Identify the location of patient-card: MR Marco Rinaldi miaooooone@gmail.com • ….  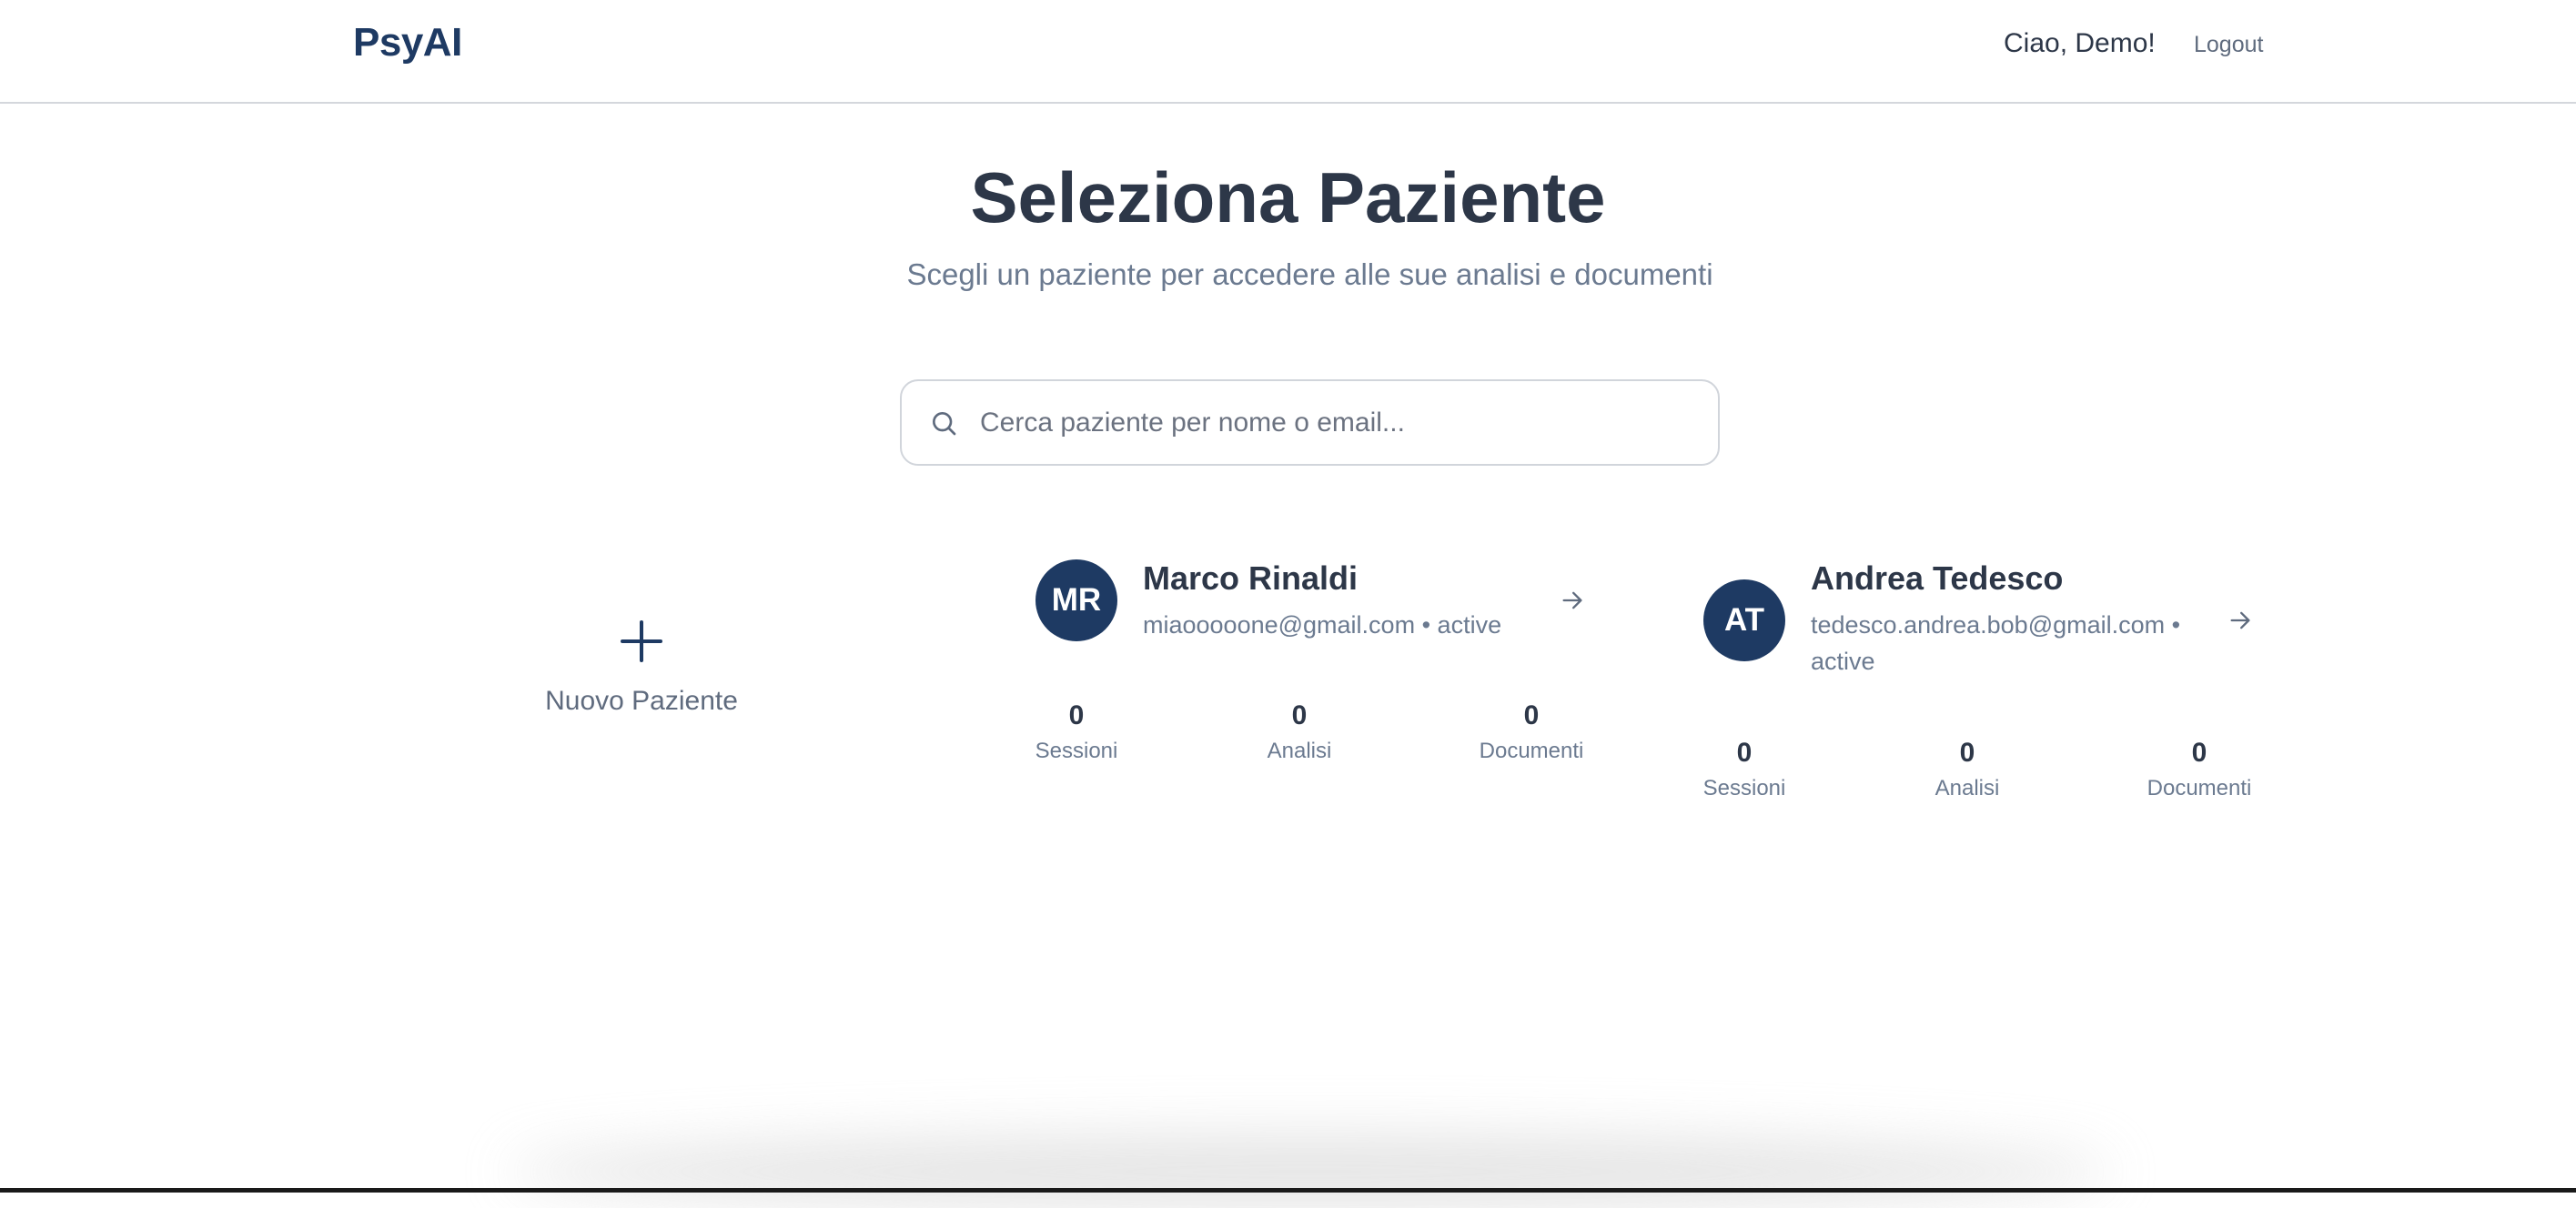
(1317, 664).